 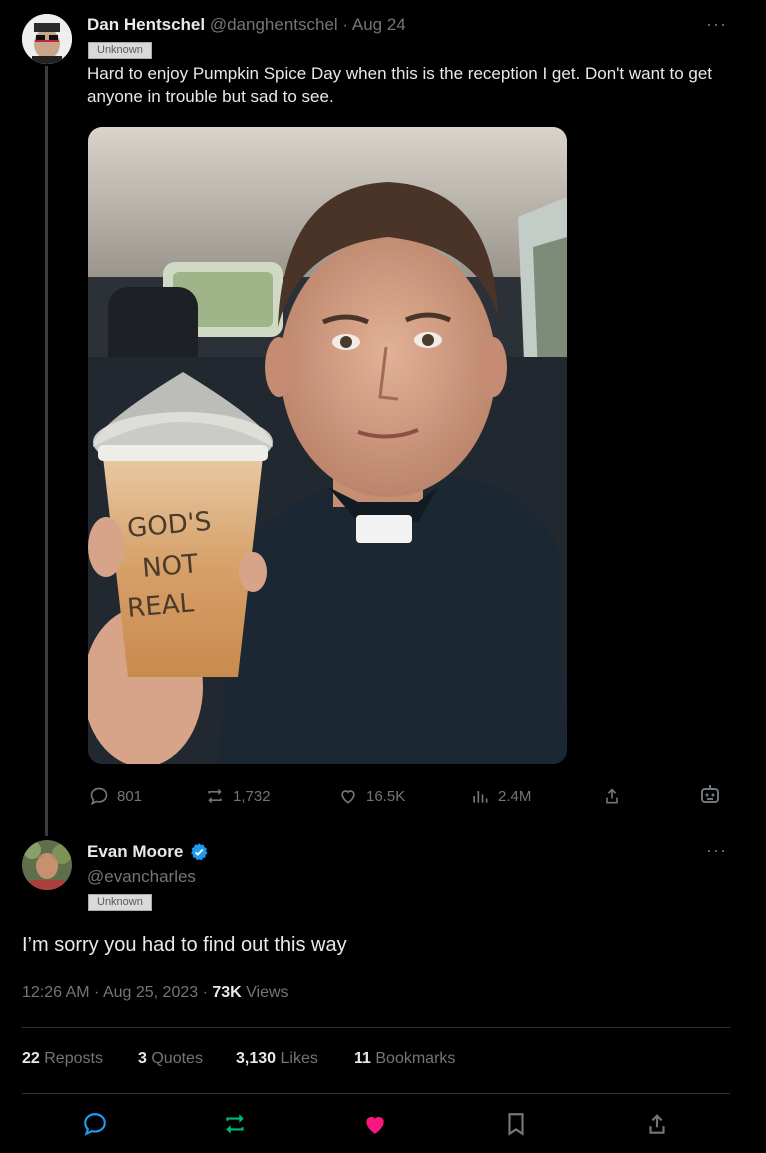 What do you see at coordinates (227, 992) in the screenshot?
I see `views-count: 73K` at bounding box center [227, 992].